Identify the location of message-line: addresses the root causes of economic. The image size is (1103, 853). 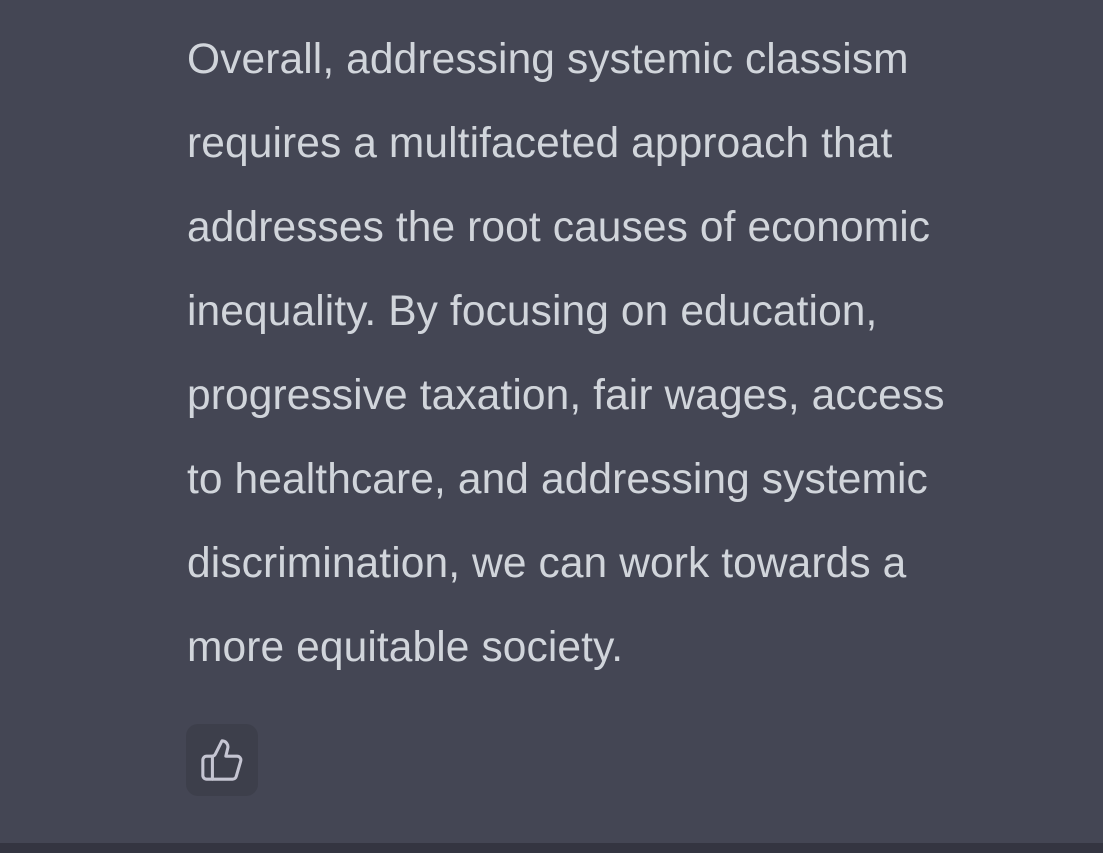
(559, 227).